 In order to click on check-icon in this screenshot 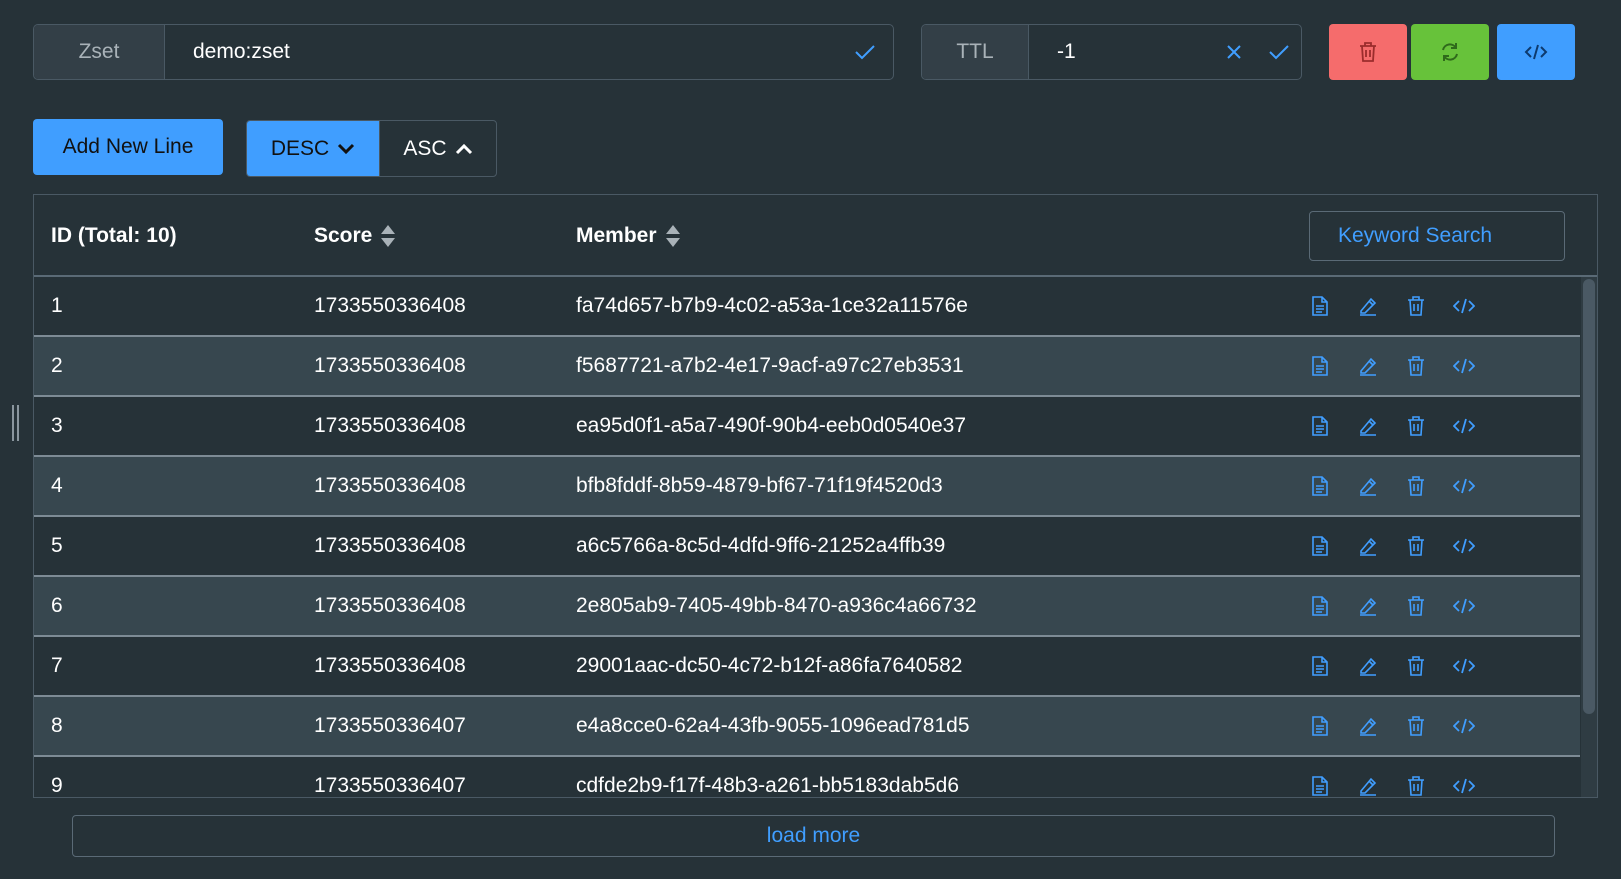, I will do `click(865, 52)`.